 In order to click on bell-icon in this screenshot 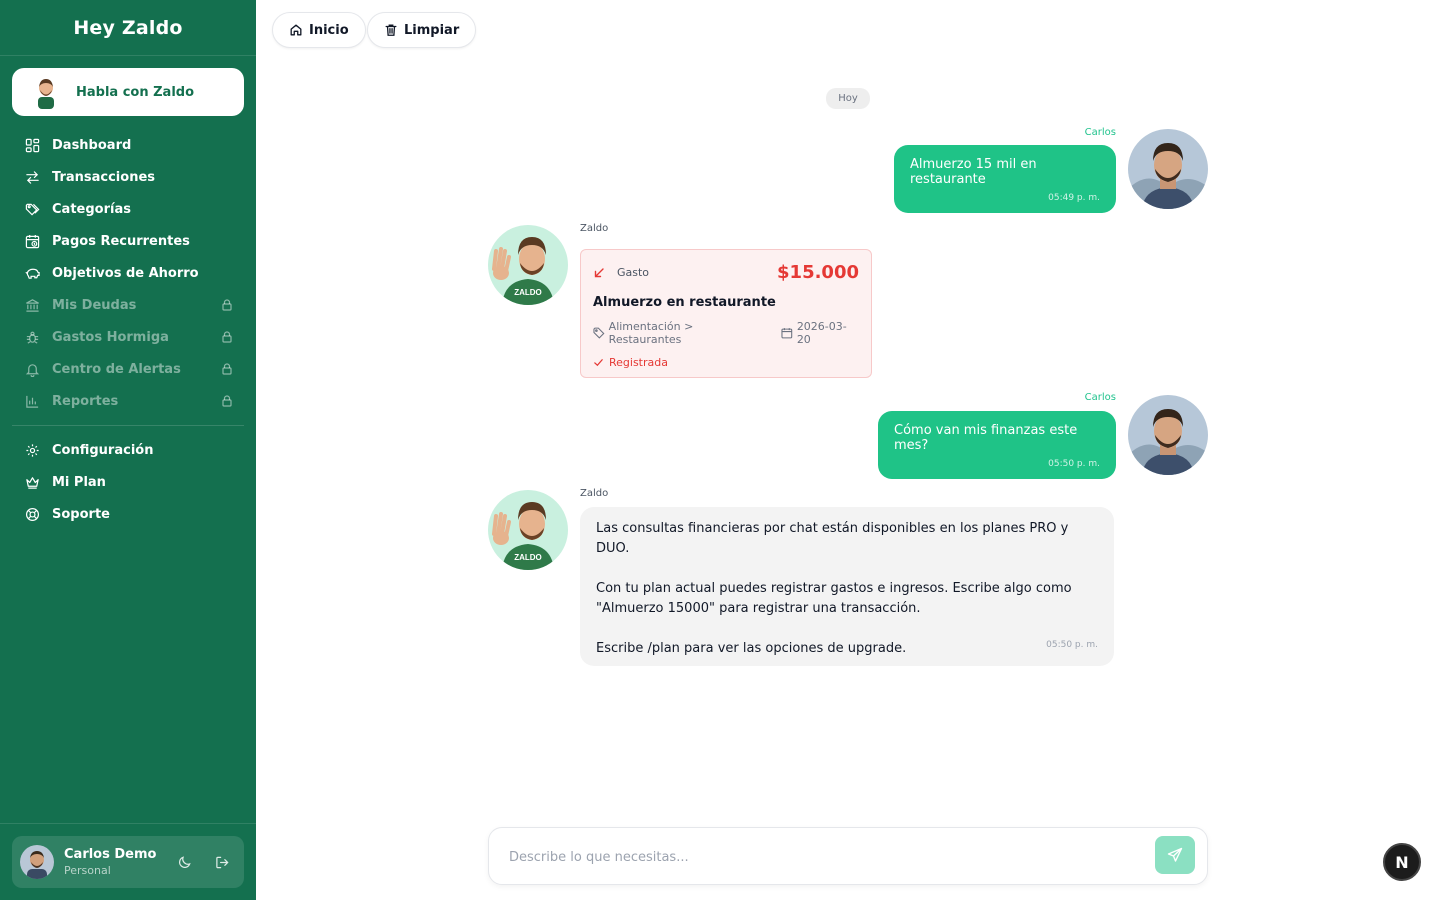, I will do `click(32, 369)`.